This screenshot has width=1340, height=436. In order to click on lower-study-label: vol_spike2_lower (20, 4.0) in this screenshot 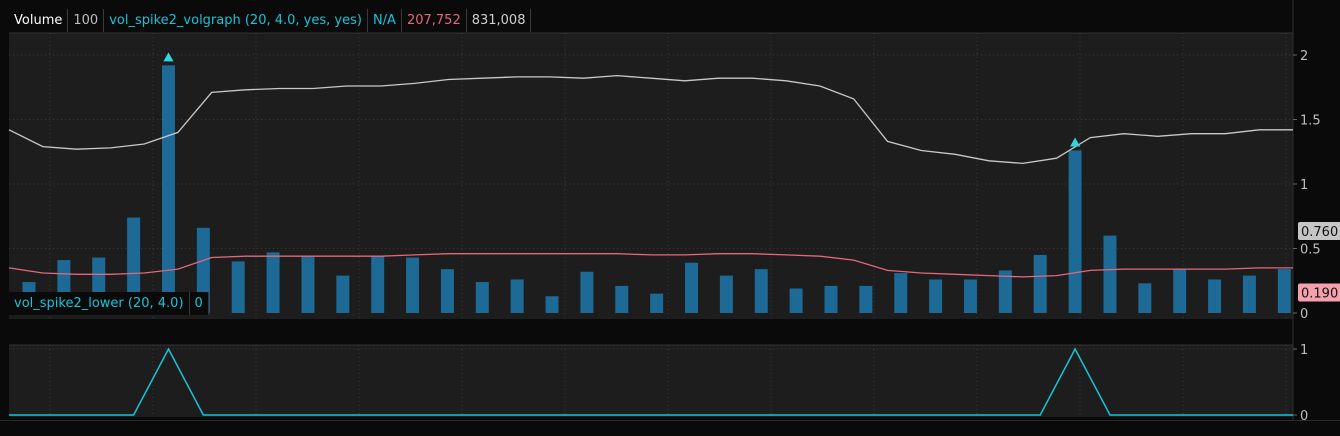, I will do `click(99, 303)`.